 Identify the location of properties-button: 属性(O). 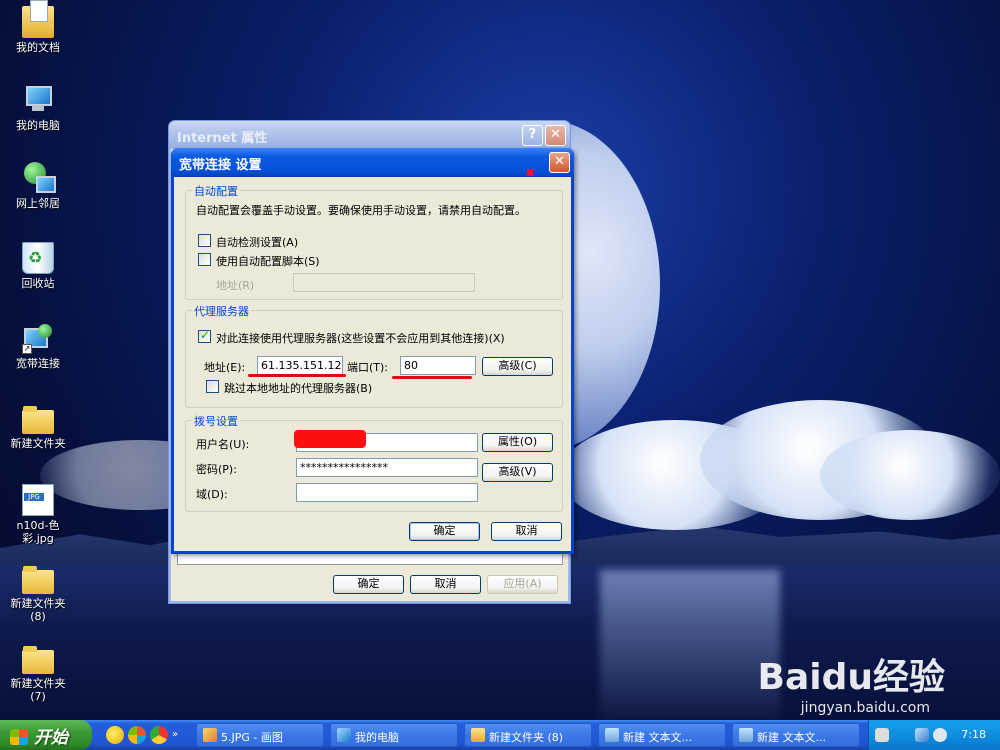
(517, 442).